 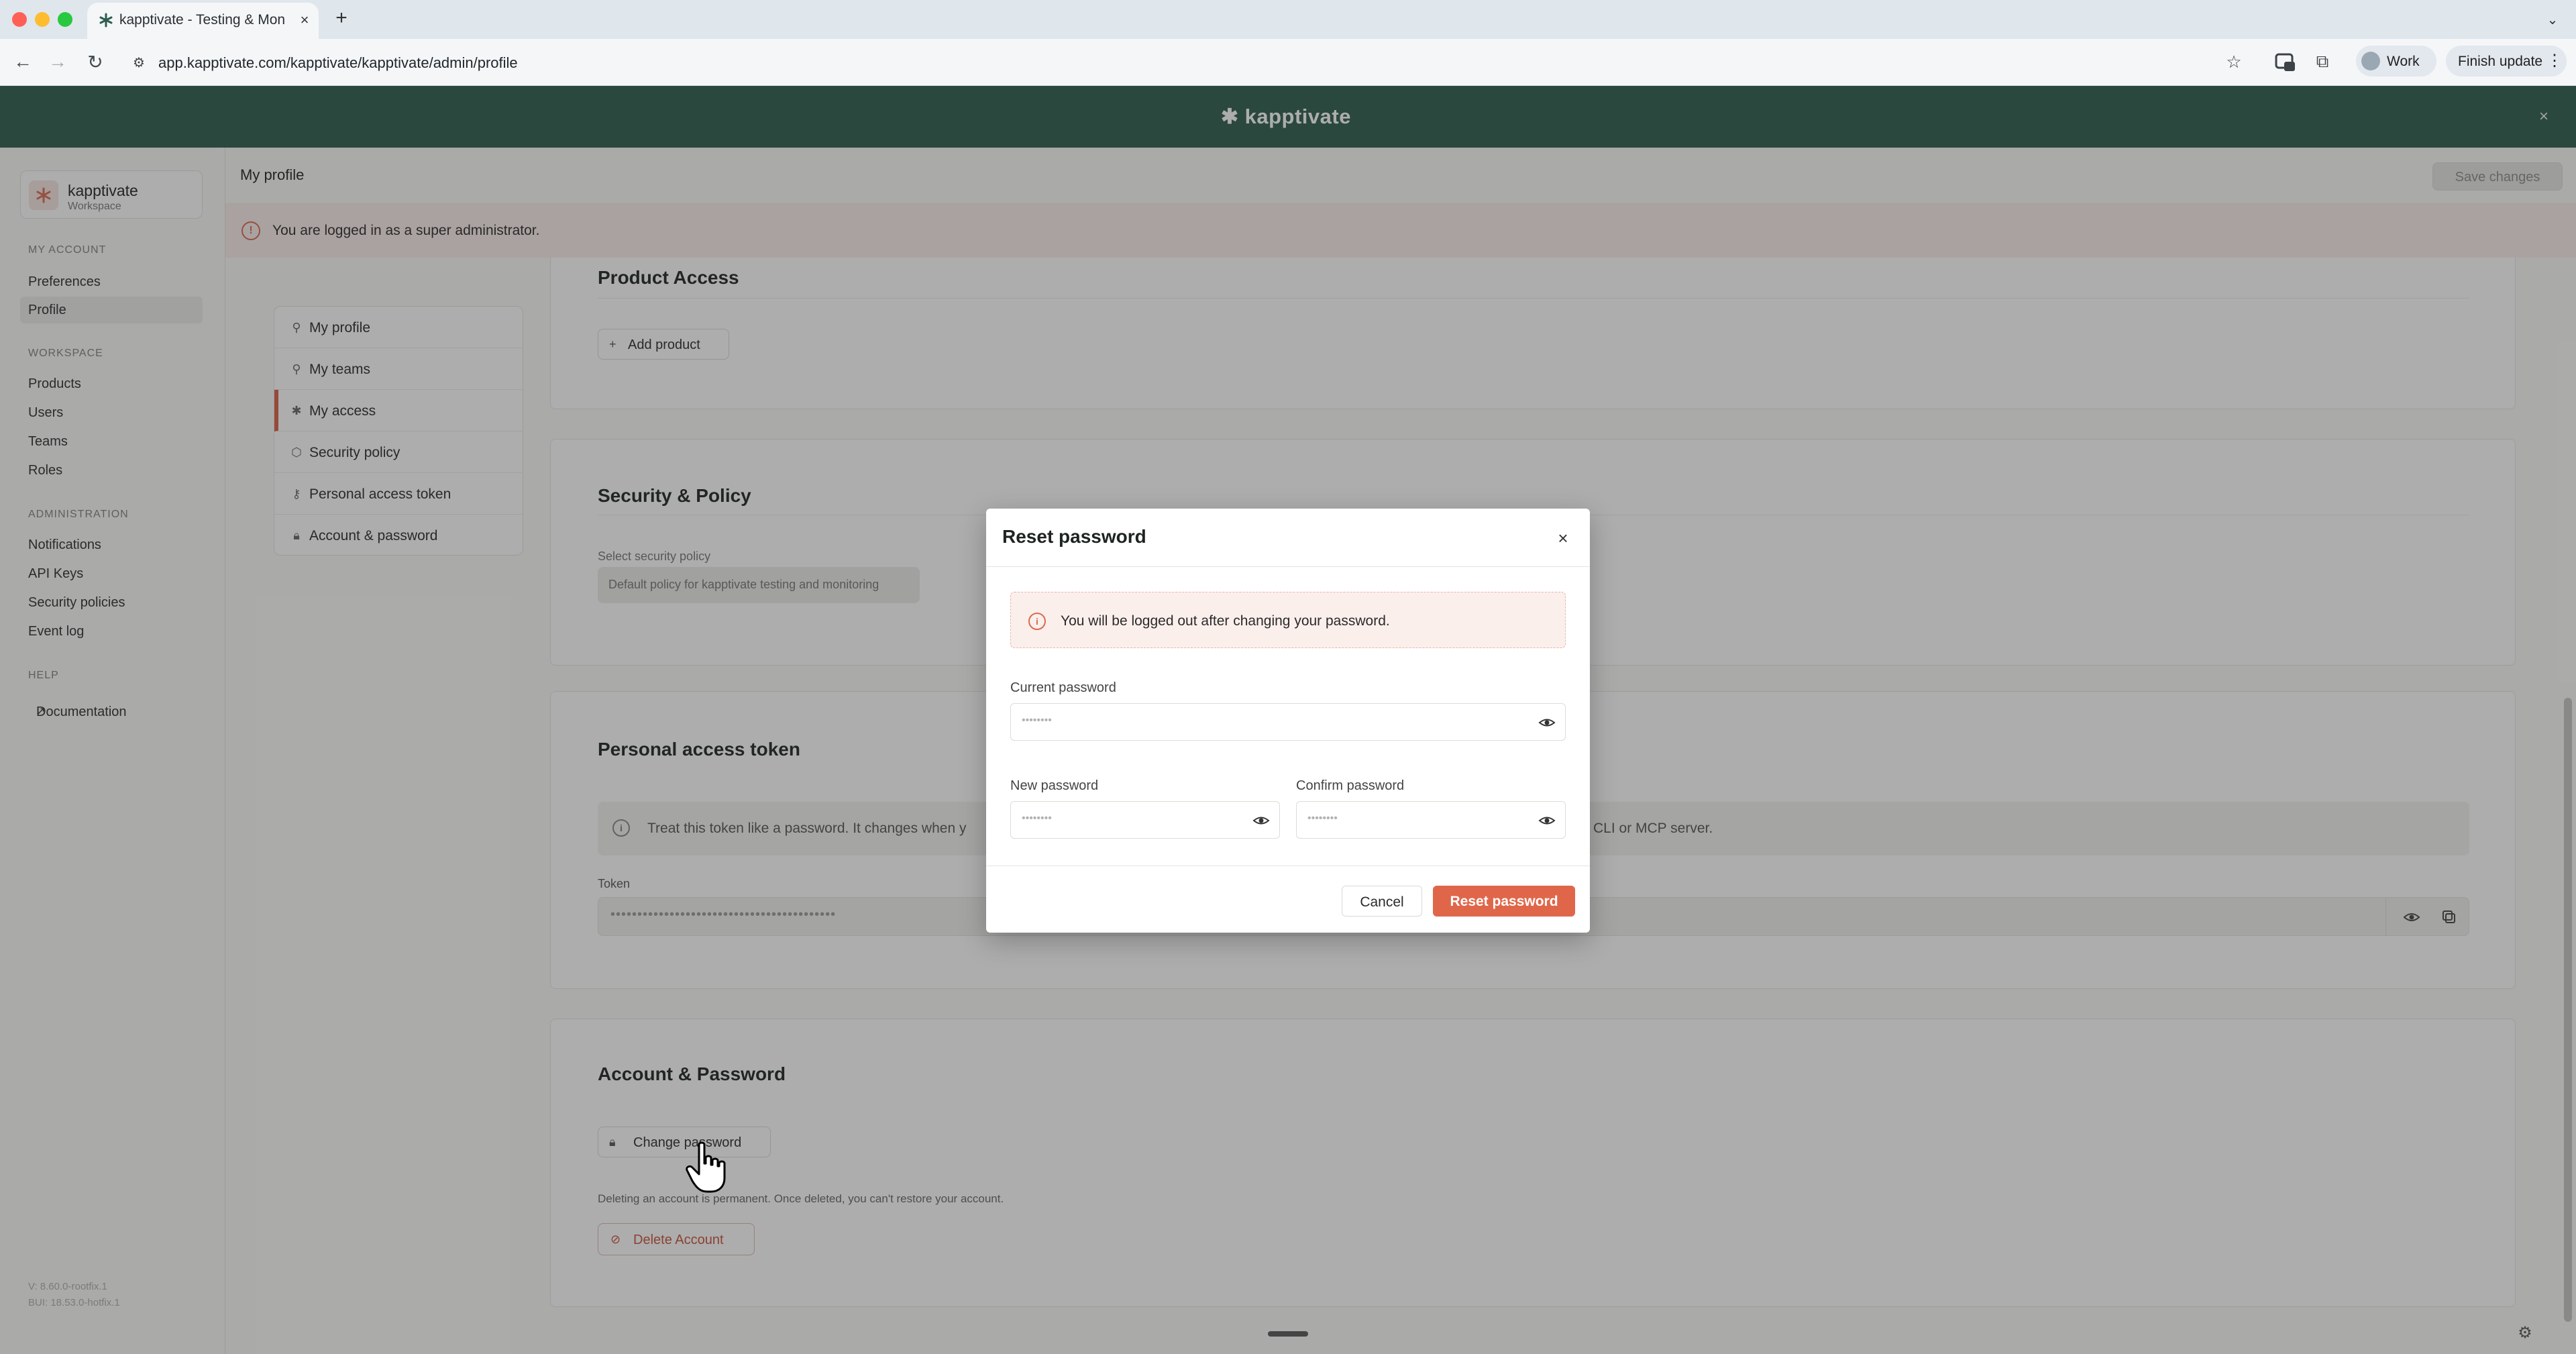 I want to click on more-vert-icon: ⋮, so click(x=2554, y=61).